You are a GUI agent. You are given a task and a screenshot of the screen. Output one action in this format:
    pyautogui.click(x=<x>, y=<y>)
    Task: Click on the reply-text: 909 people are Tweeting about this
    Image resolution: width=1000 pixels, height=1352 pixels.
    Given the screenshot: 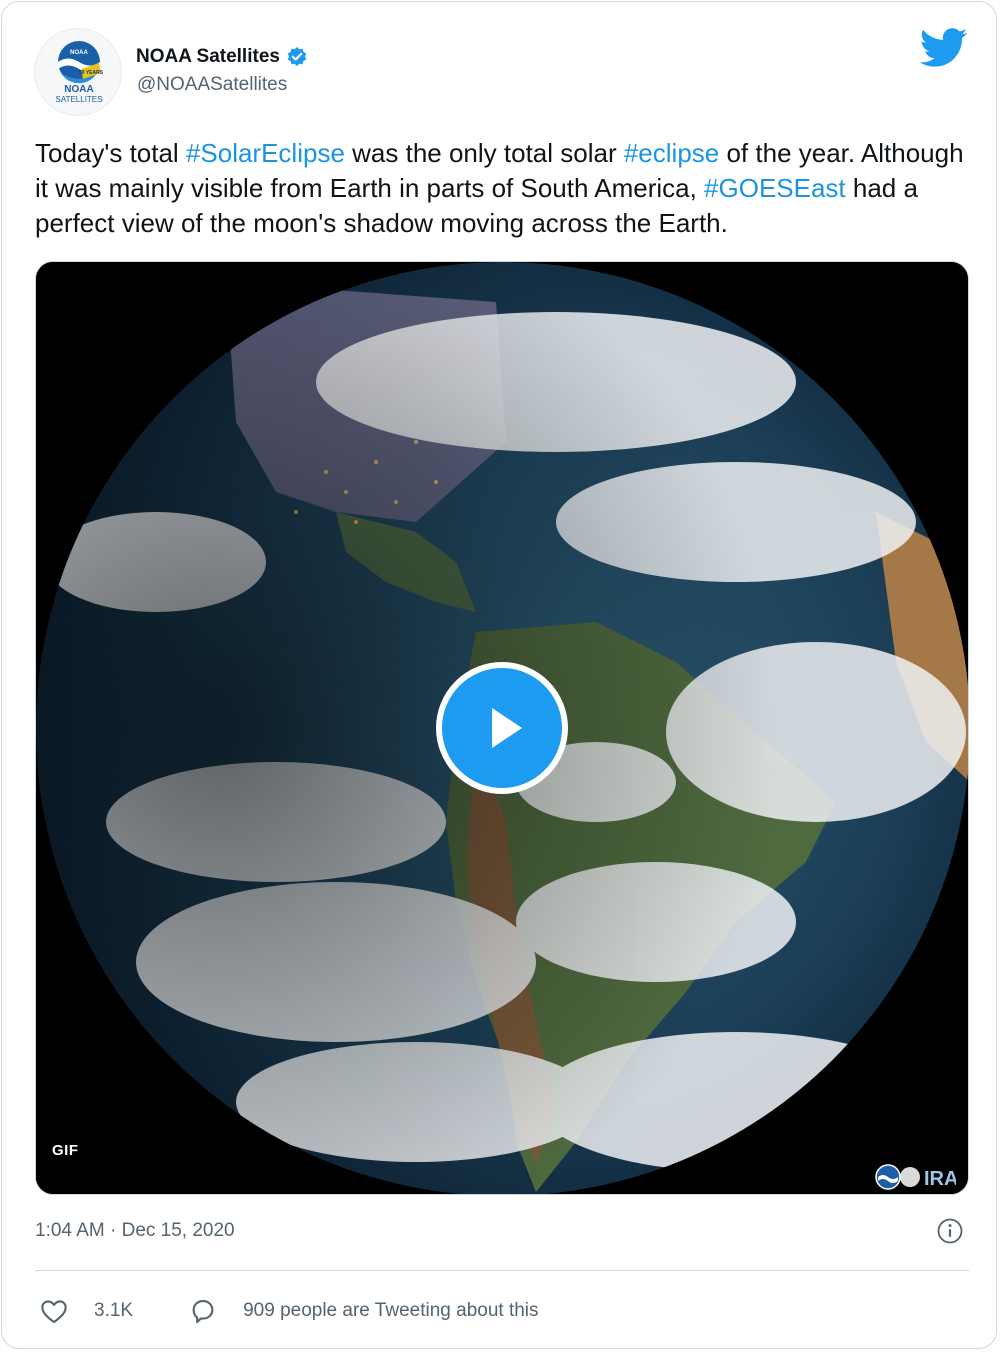 What is the action you would take?
    pyautogui.click(x=391, y=1310)
    